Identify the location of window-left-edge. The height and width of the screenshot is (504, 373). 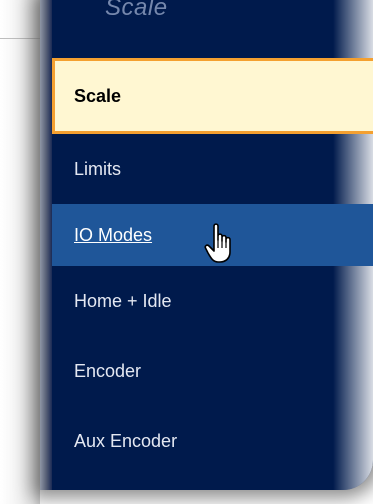
(20, 252).